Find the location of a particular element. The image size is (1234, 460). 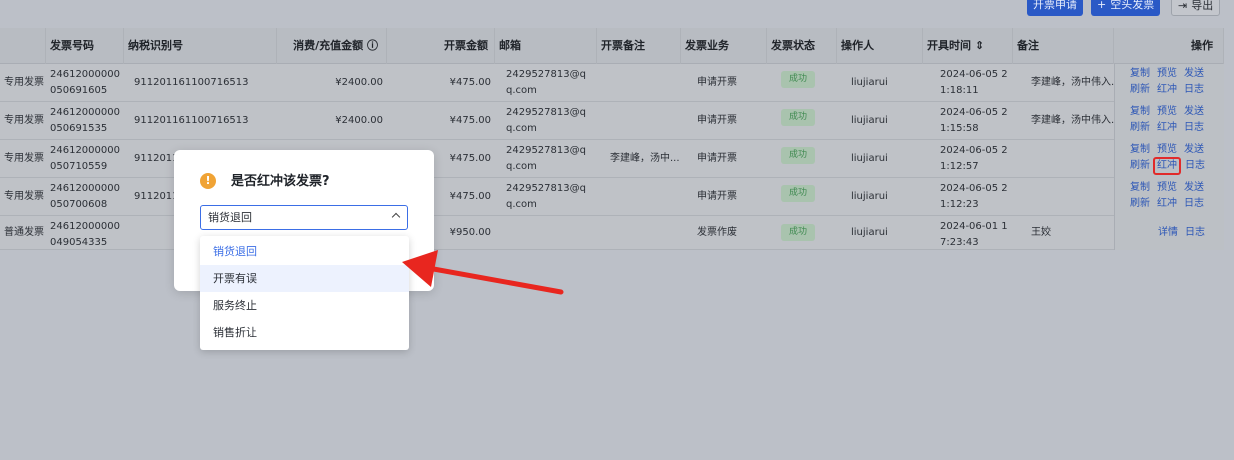

annotation-arrow is located at coordinates (483, 272).